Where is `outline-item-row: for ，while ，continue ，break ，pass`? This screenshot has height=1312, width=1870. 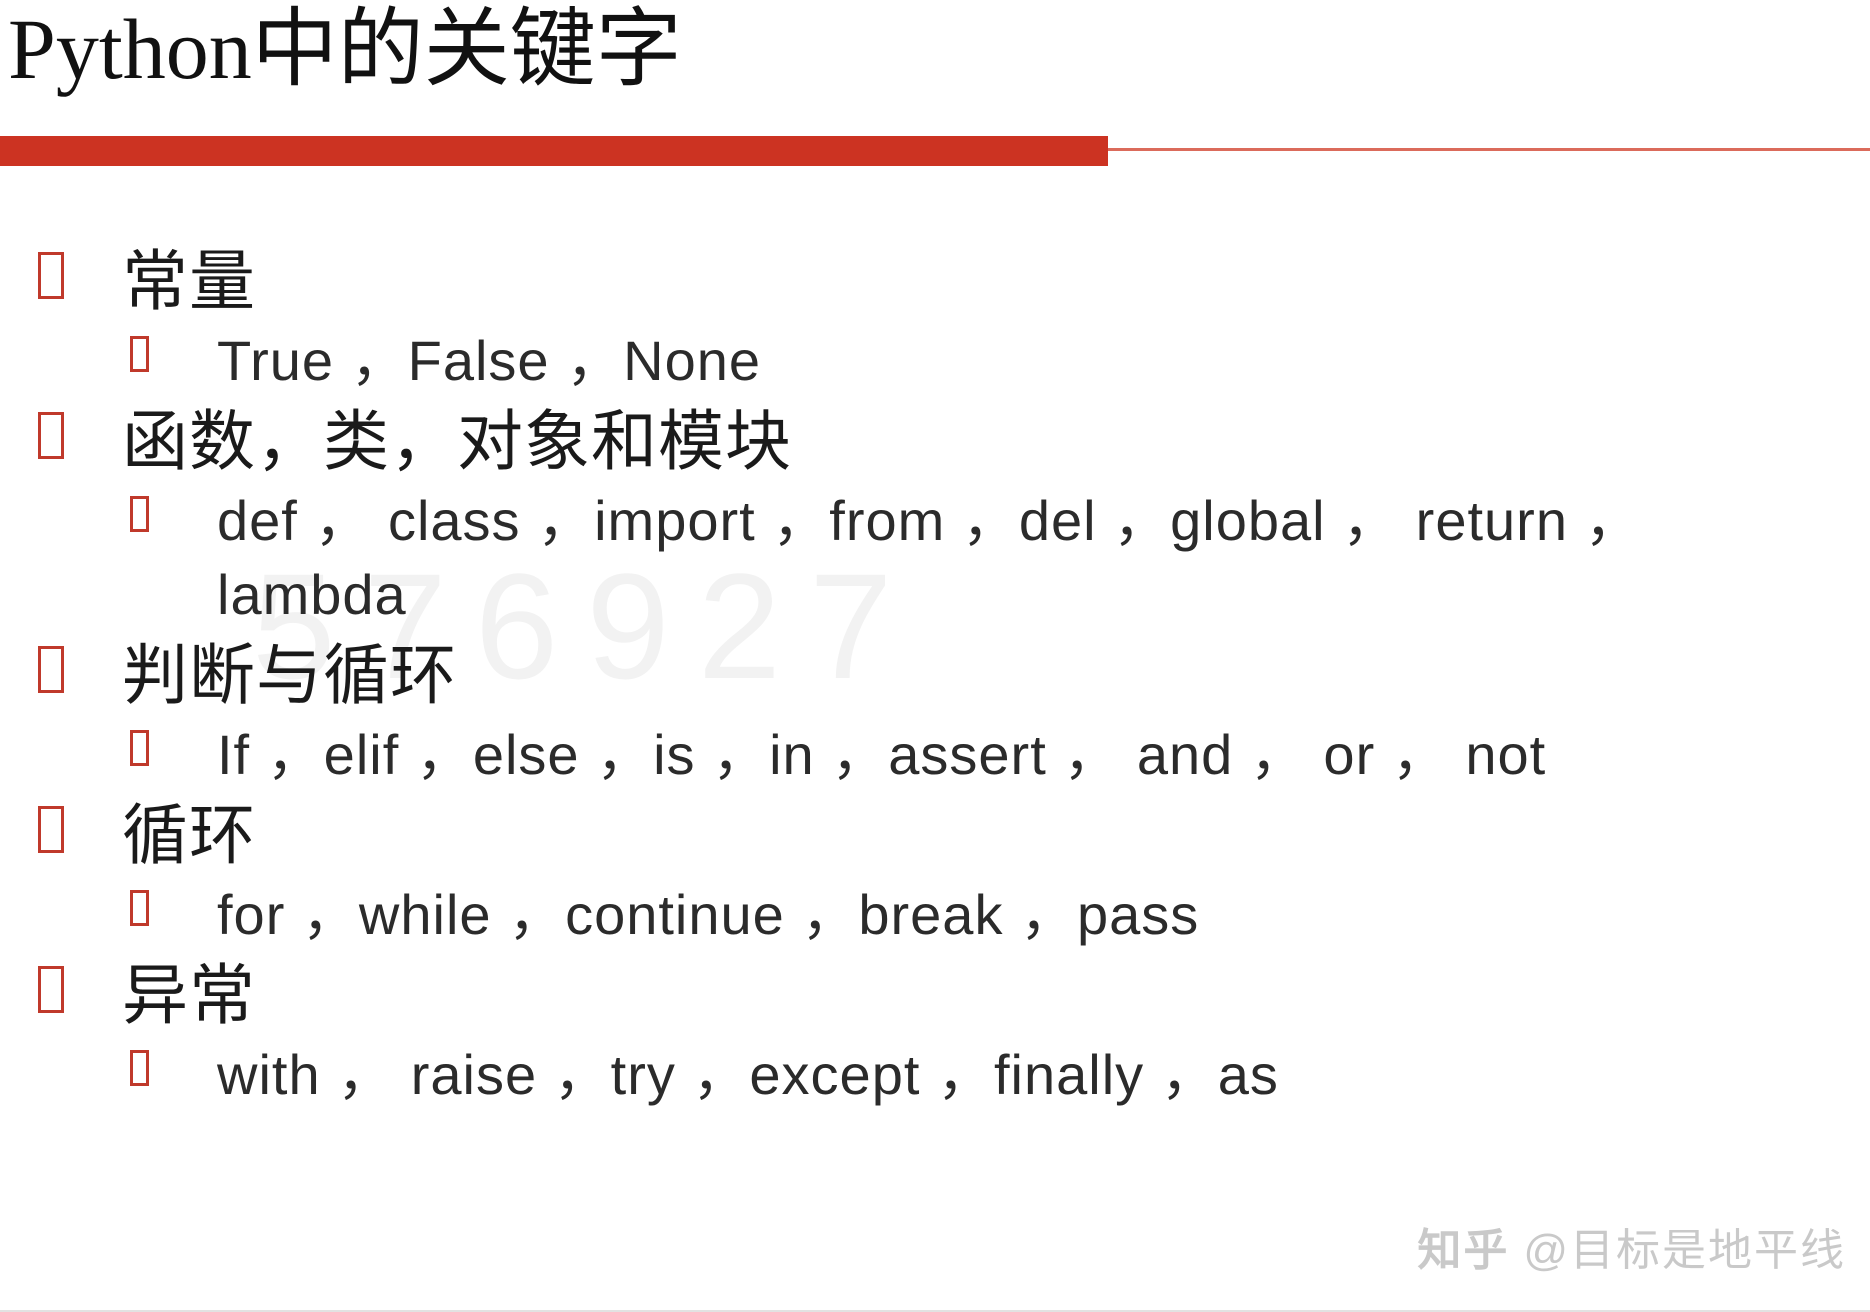
outline-item-row: for ，while ，continue ，break ，pass is located at coordinates (935, 915).